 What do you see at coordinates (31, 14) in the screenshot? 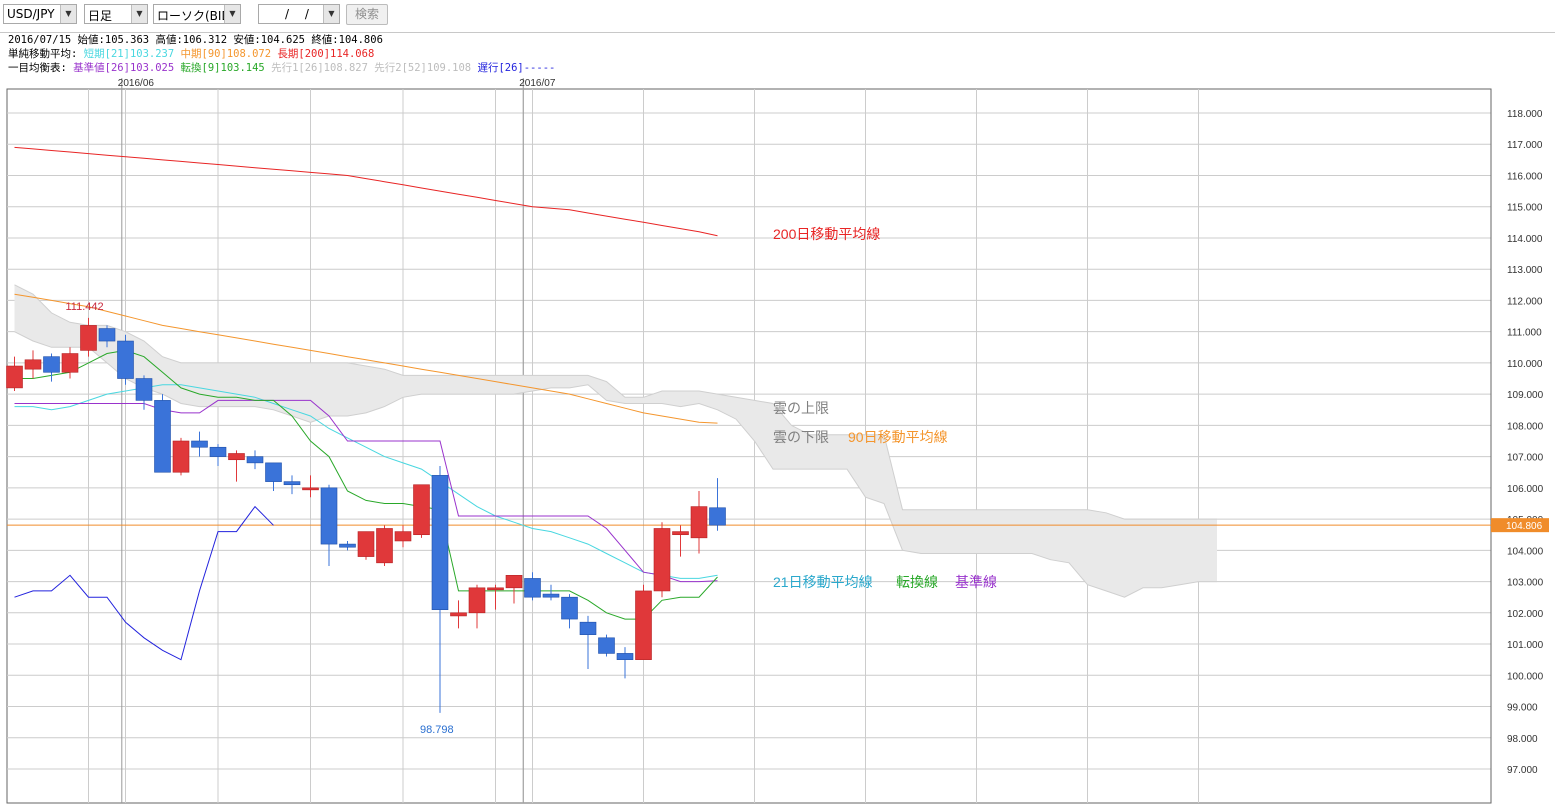
I see `currency-pair-value: USD/JPY` at bounding box center [31, 14].